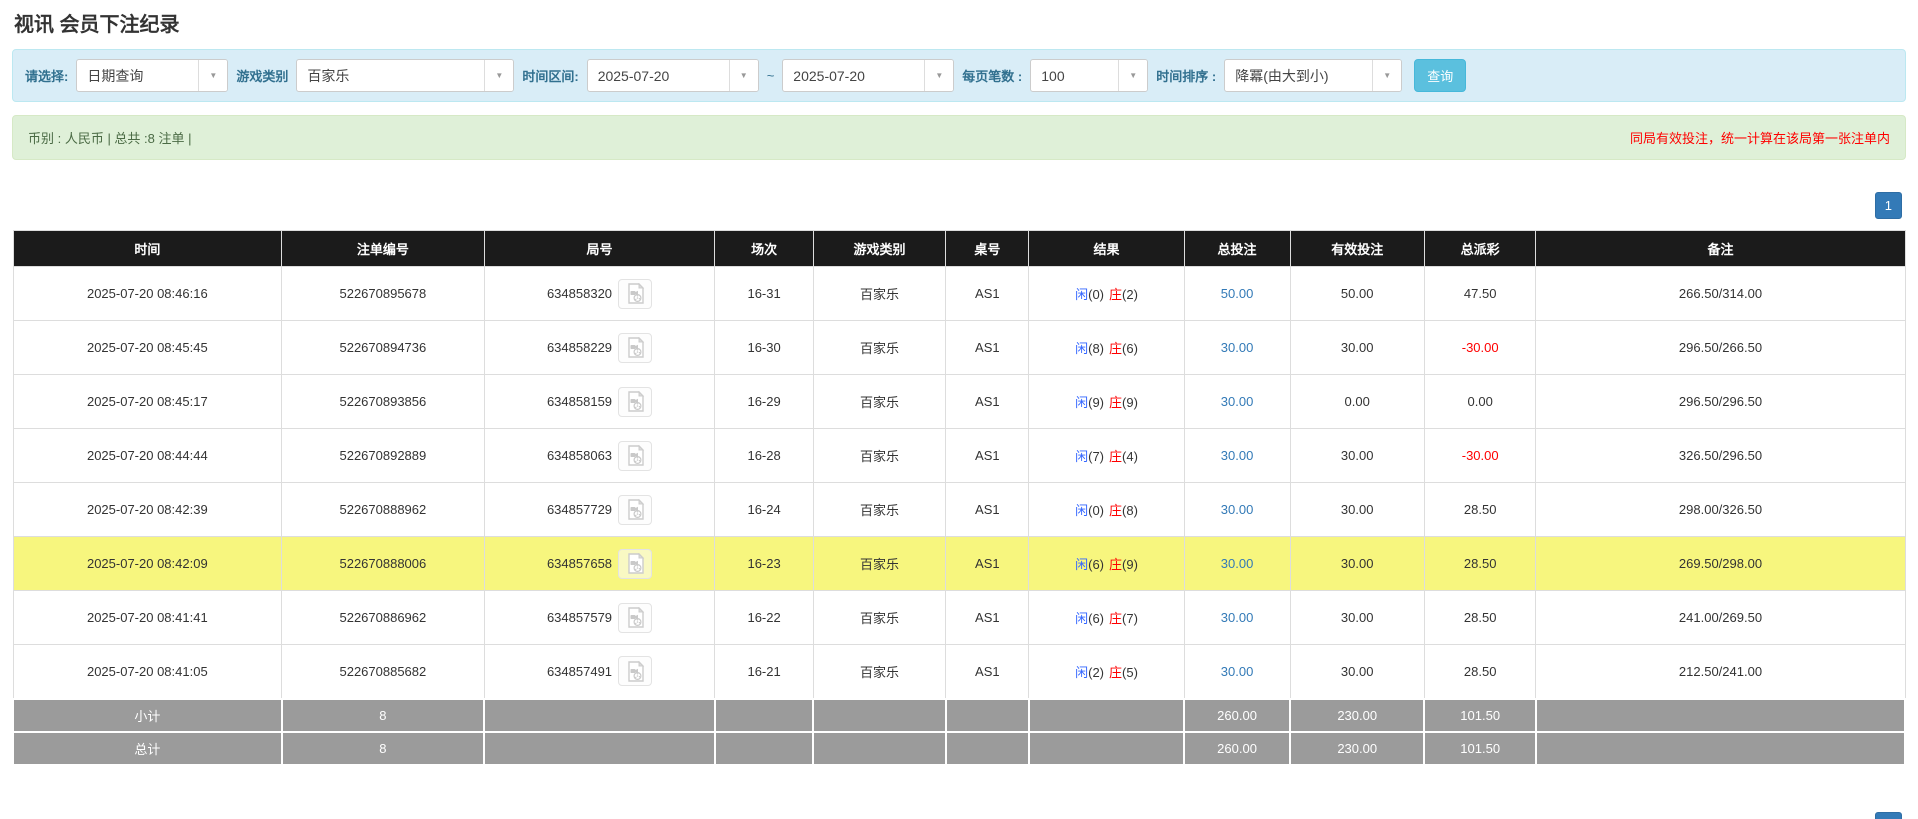 The width and height of the screenshot is (1918, 819). What do you see at coordinates (1480, 293) in the screenshot?
I see `cell-payout: 47.50` at bounding box center [1480, 293].